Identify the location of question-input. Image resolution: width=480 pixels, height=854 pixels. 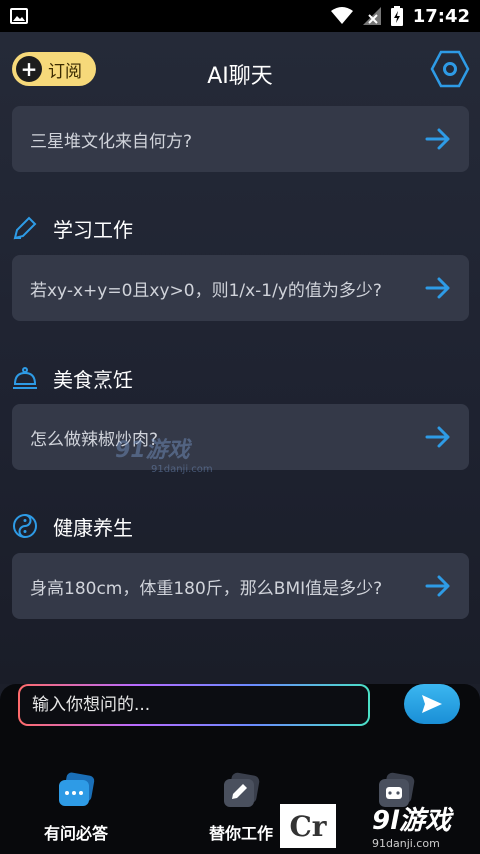
(200, 705).